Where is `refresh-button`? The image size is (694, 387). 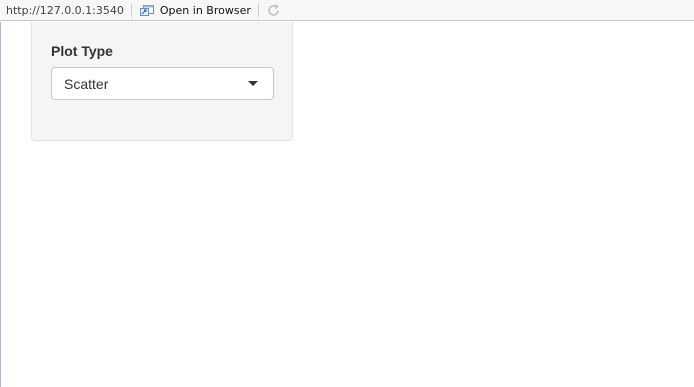
refresh-button is located at coordinates (273, 10).